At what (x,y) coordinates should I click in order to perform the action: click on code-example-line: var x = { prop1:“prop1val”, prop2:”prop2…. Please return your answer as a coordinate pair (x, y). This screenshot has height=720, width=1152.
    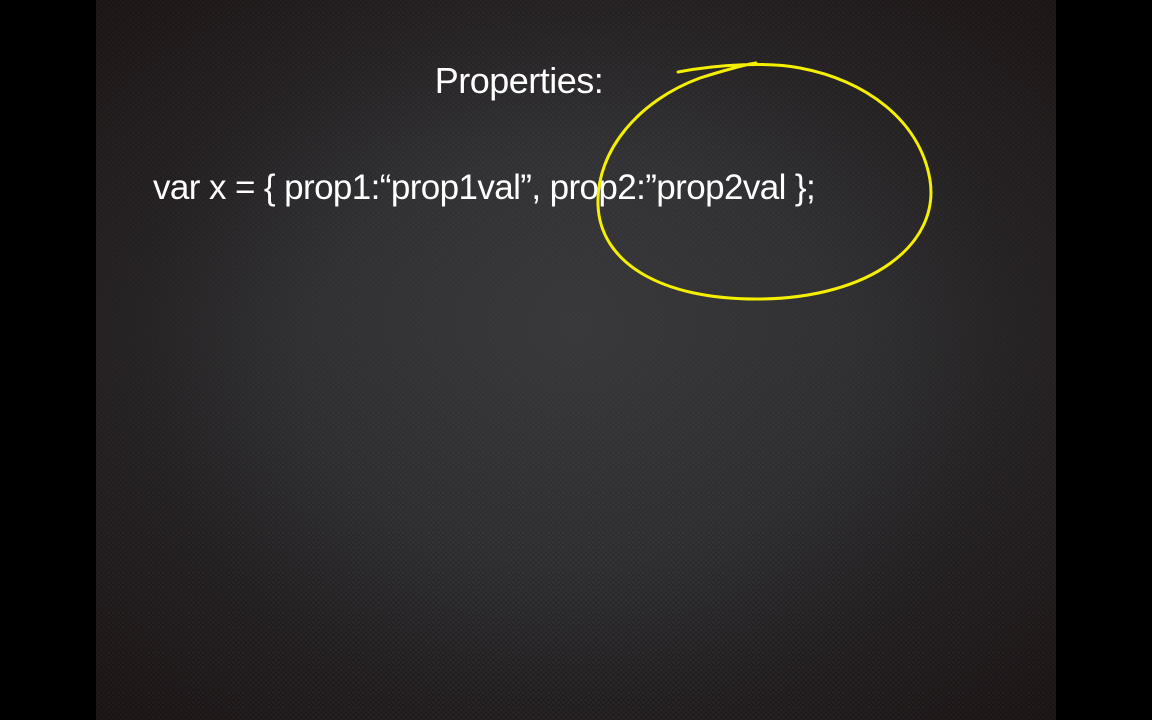
    Looking at the image, I should click on (484, 187).